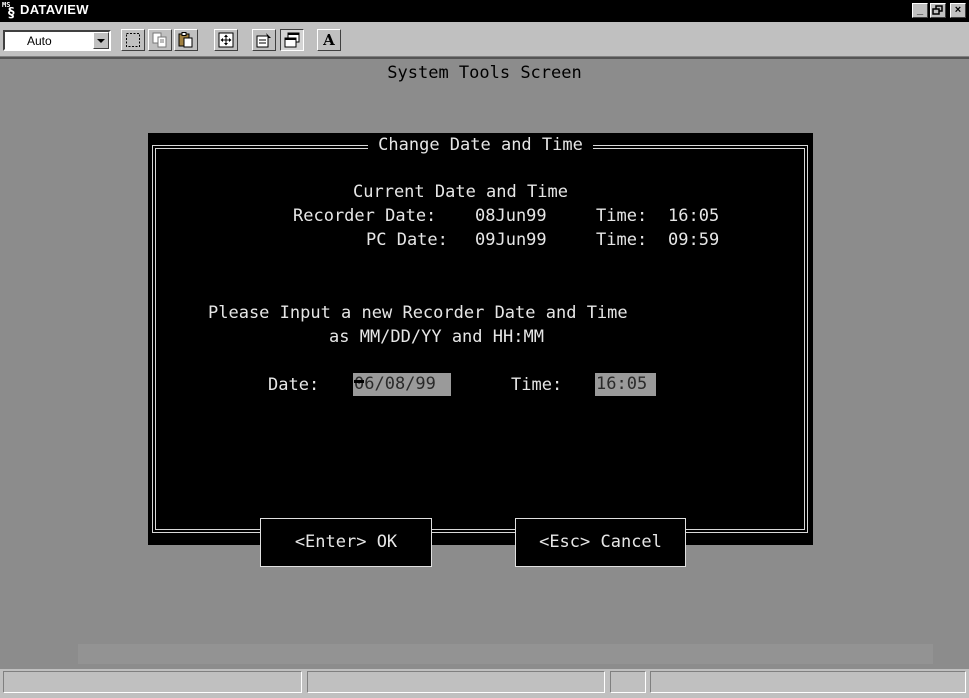 The height and width of the screenshot is (698, 969). Describe the element at coordinates (407, 240) in the screenshot. I see `pc-date-label: PC Date:` at that location.